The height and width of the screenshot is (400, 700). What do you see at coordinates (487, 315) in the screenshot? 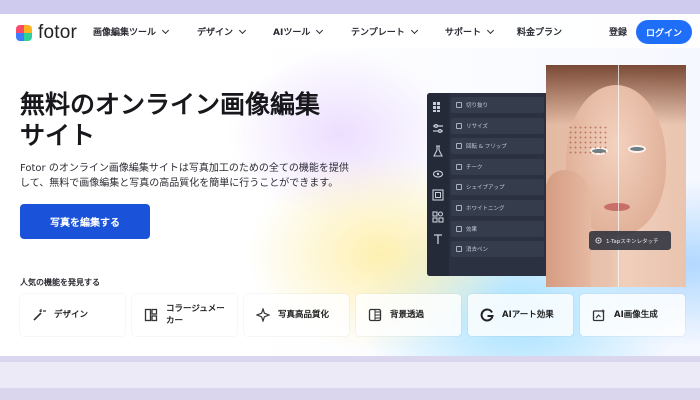
I see `ai-art-icon` at bounding box center [487, 315].